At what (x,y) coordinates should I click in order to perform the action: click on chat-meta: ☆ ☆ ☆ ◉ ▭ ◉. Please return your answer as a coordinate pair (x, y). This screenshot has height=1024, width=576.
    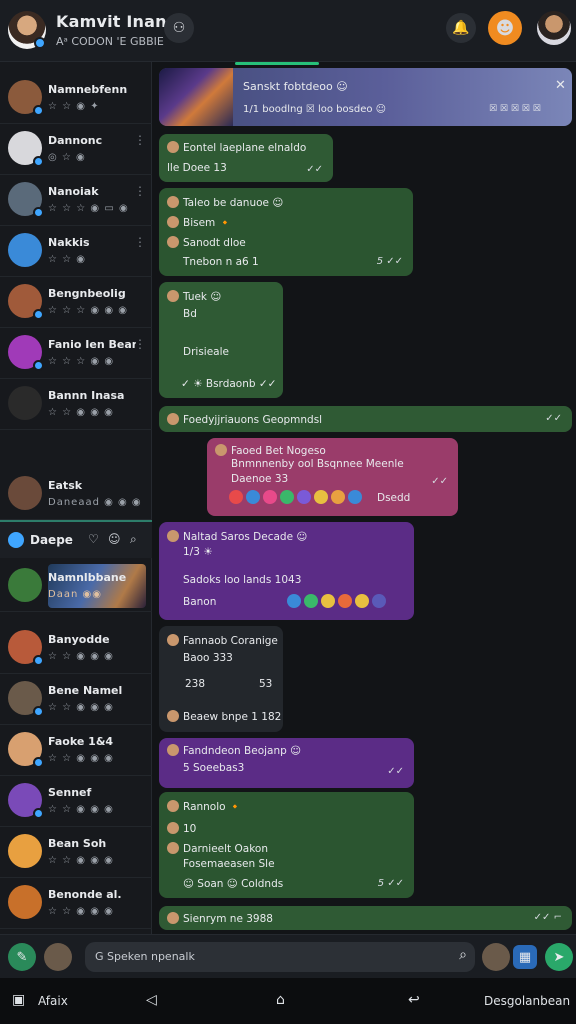
    Looking at the image, I should click on (88, 208).